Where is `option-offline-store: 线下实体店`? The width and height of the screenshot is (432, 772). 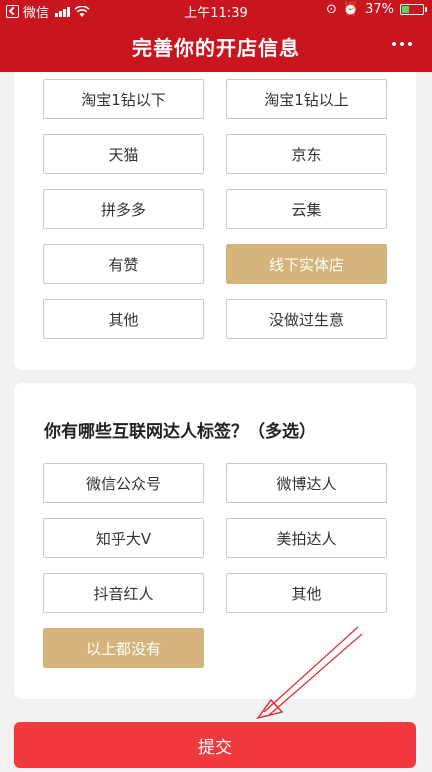
option-offline-store: 线下实体店 is located at coordinates (306, 264).